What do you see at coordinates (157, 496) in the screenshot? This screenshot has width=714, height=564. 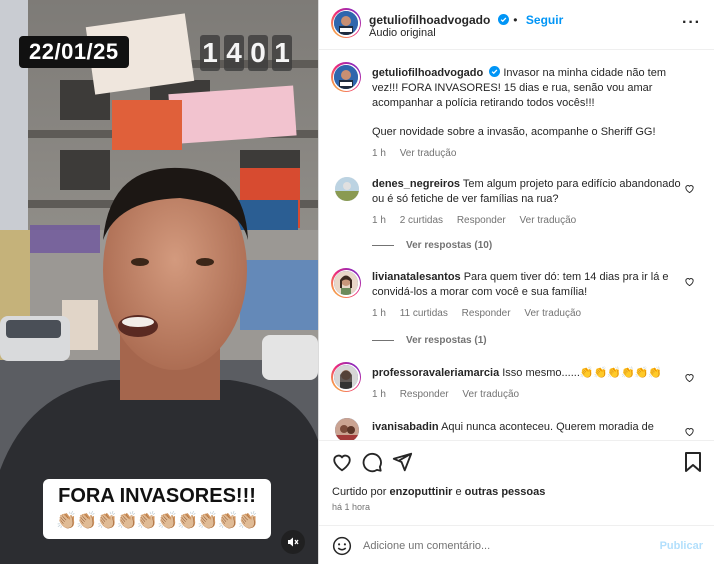 I see `video-caption-text: FORA INVASORES!!!` at bounding box center [157, 496].